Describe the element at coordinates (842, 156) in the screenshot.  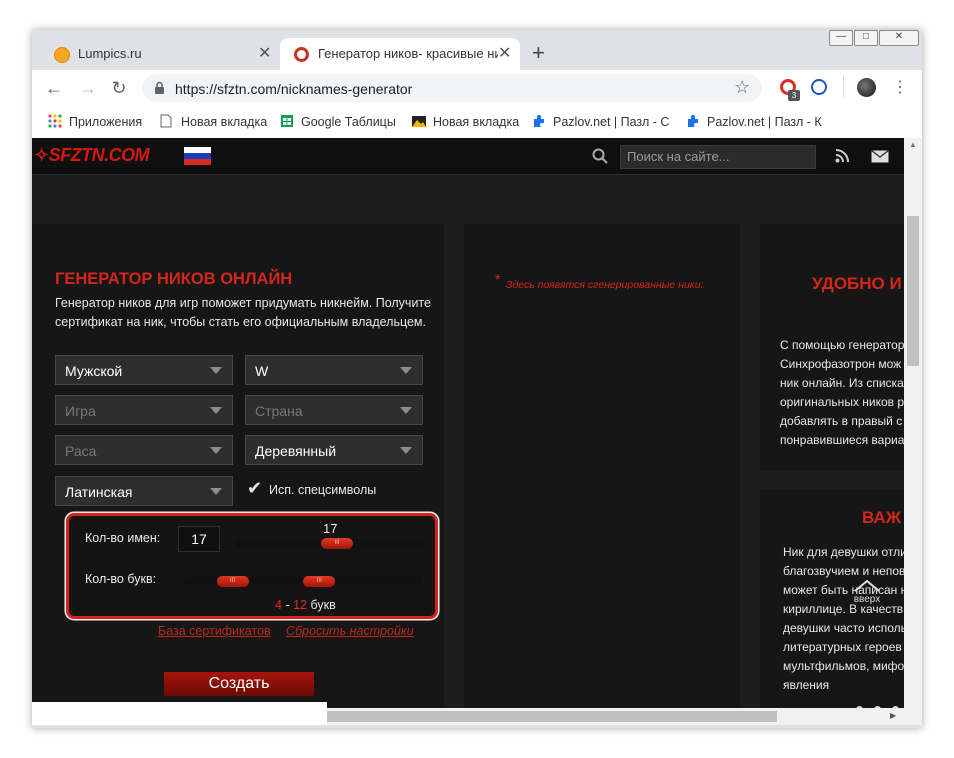
I see `rss-icon` at that location.